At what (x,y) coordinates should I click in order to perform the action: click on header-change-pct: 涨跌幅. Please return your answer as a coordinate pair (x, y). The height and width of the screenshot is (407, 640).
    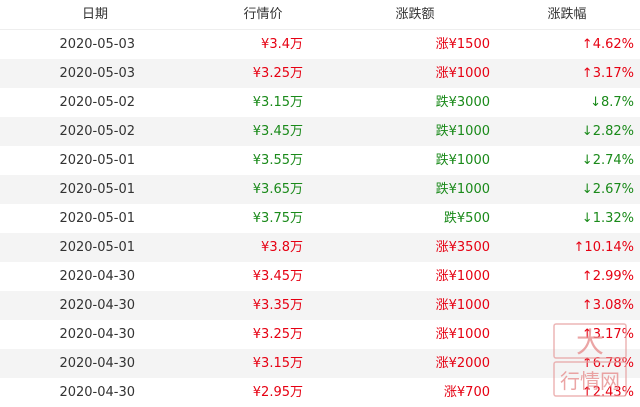
    Looking at the image, I should click on (567, 15).